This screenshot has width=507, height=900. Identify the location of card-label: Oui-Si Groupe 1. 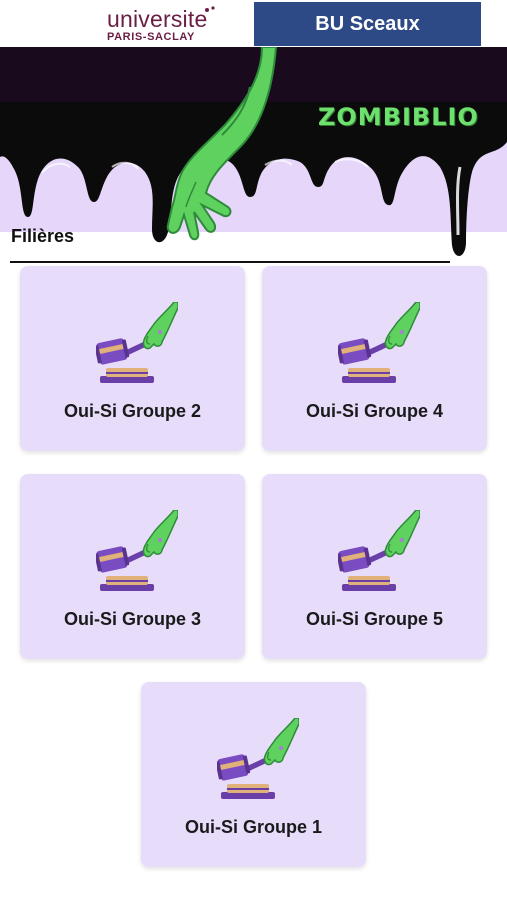
(253, 827).